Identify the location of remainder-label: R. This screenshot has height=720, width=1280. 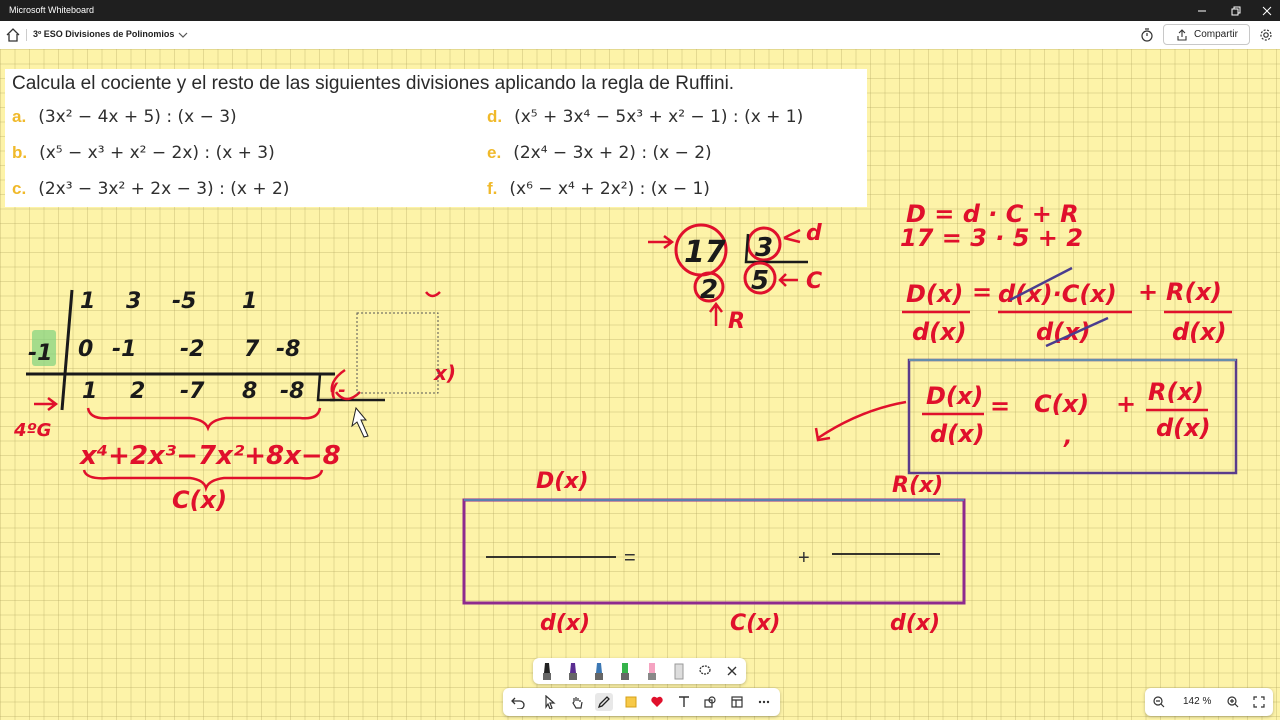
(736, 321).